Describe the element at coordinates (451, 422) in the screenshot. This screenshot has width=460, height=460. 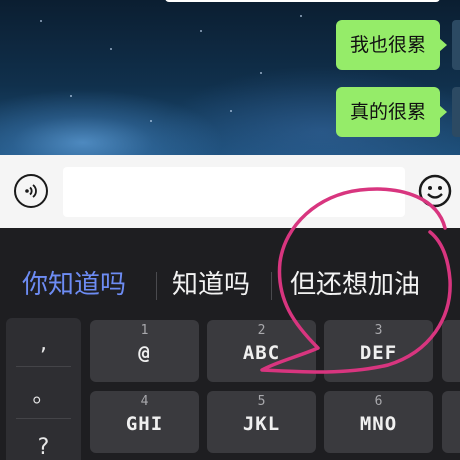
I see `key-clear` at that location.